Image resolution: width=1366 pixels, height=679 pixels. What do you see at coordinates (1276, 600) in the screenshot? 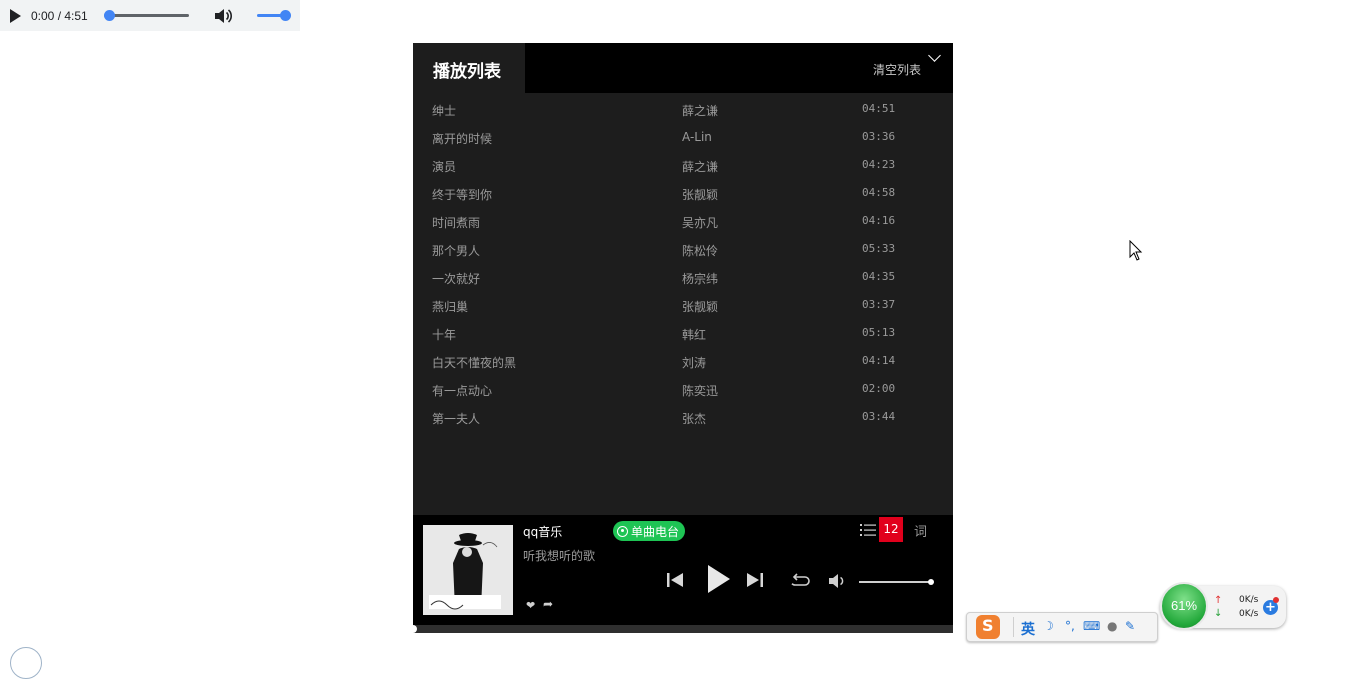
I see `notification-dot` at bounding box center [1276, 600].